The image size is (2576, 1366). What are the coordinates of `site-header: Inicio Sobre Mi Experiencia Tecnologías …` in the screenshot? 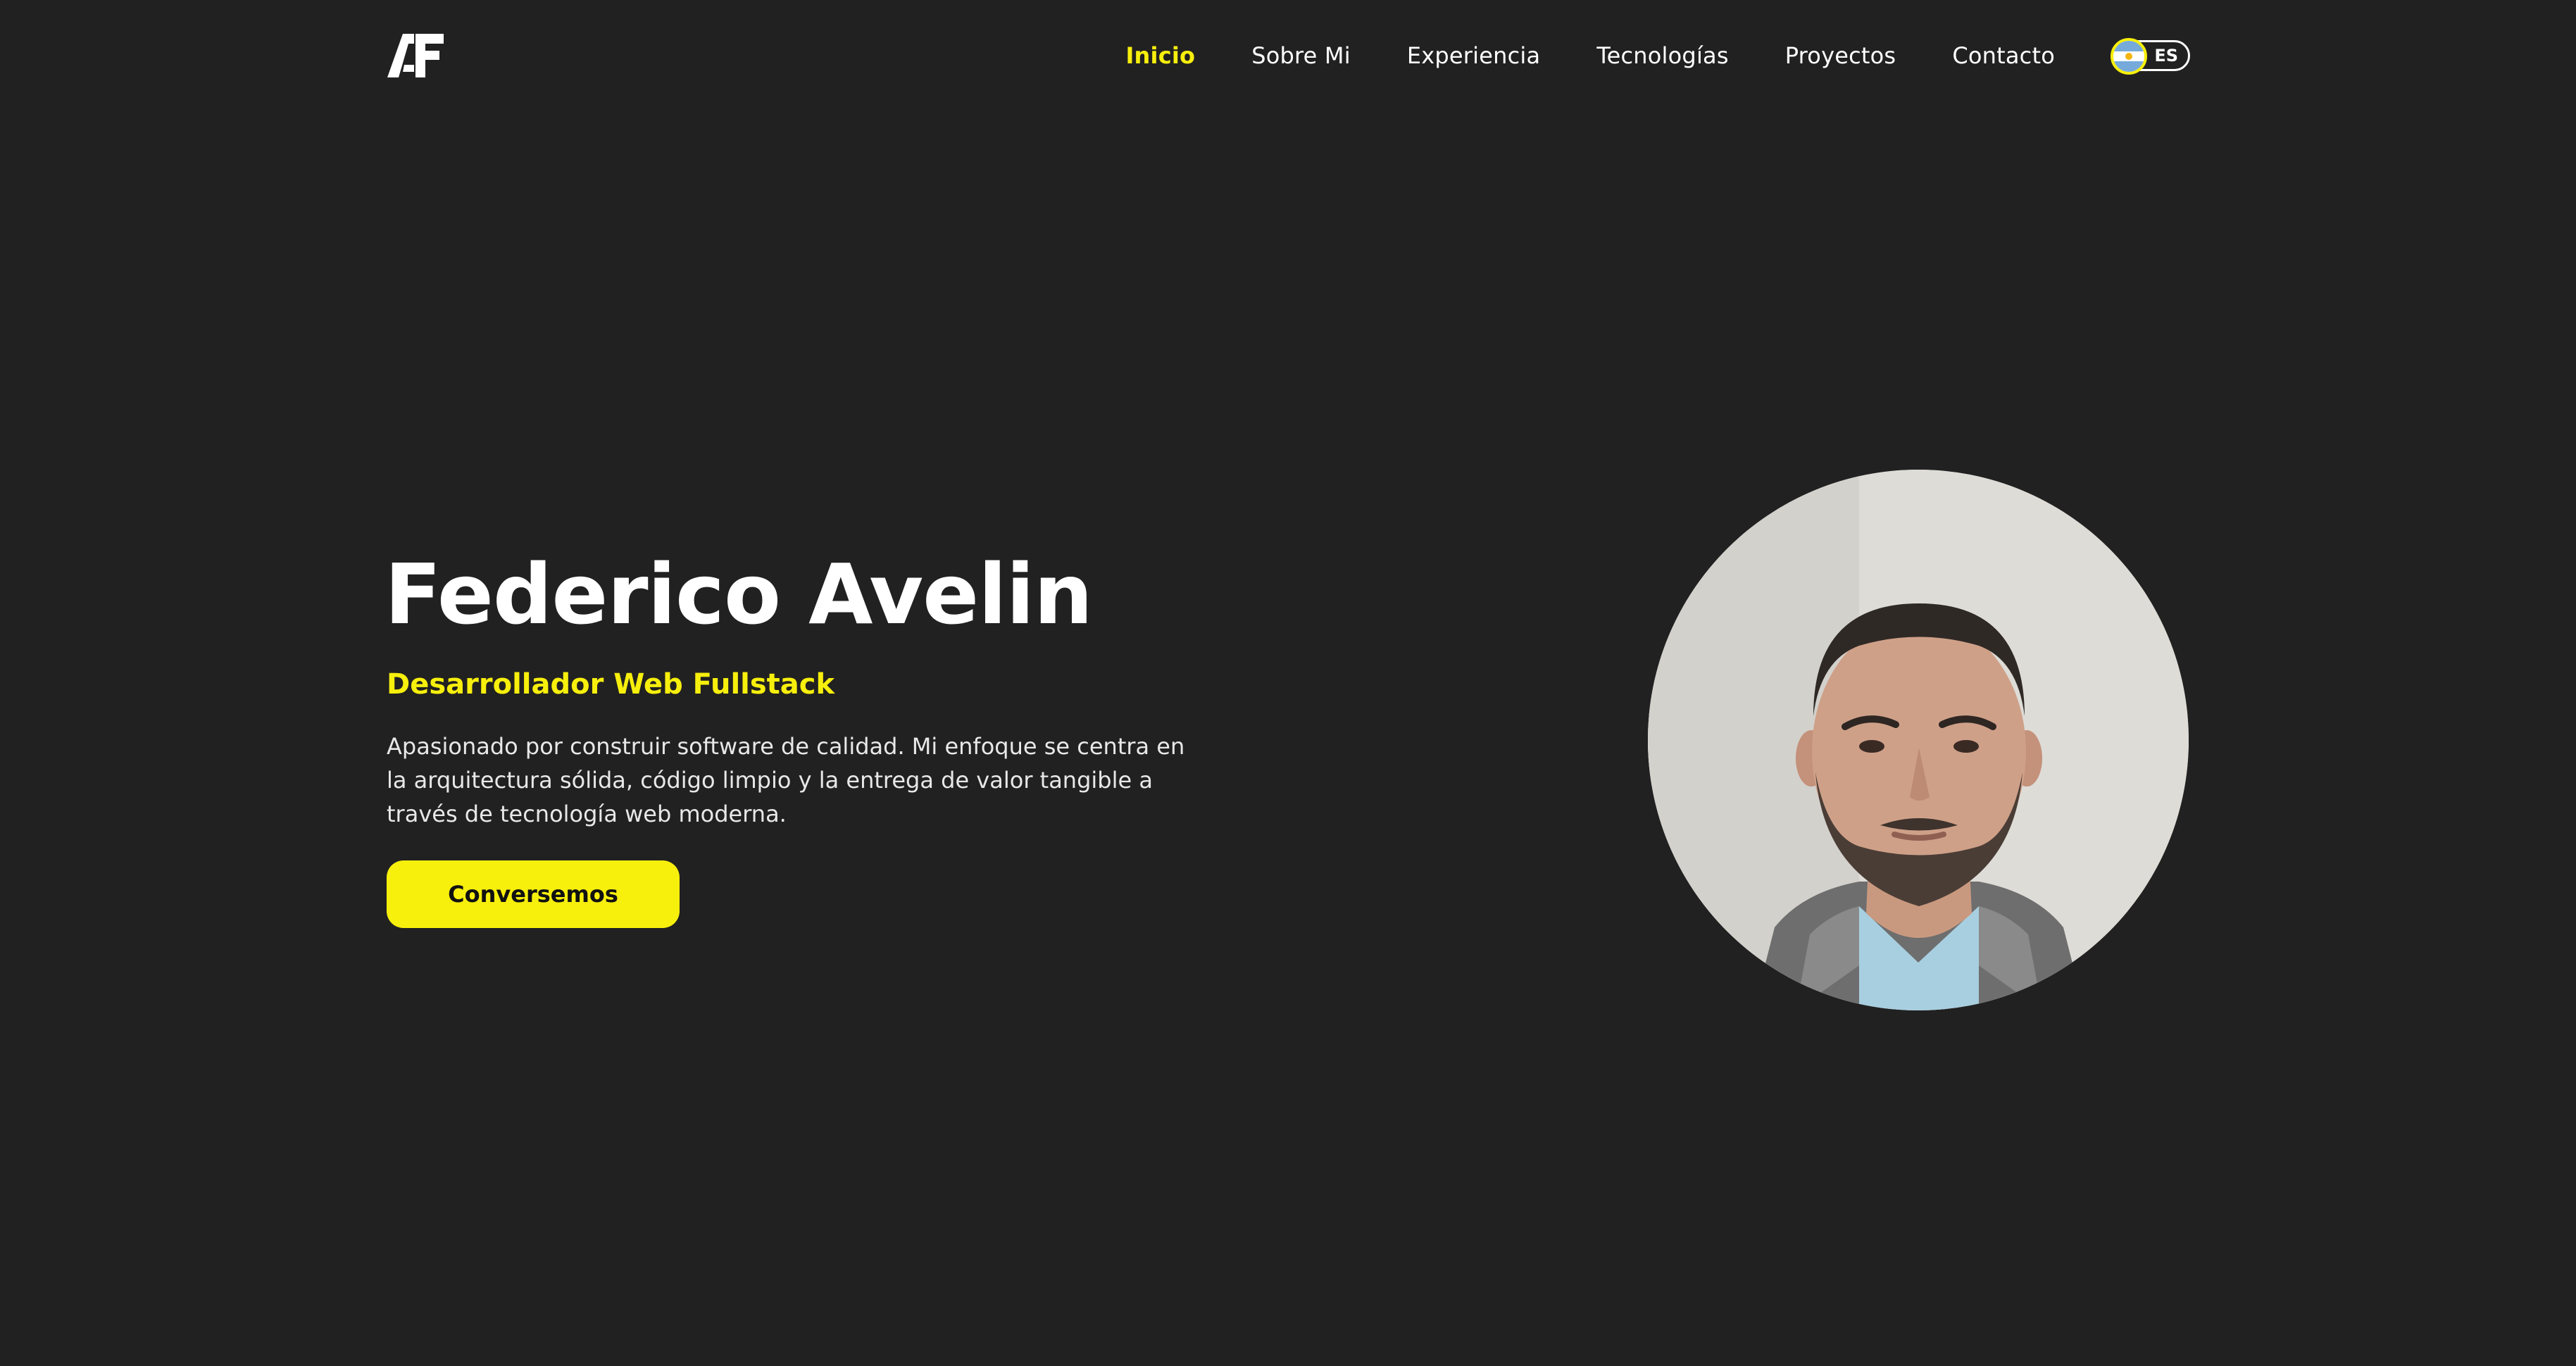 It's located at (1288, 57).